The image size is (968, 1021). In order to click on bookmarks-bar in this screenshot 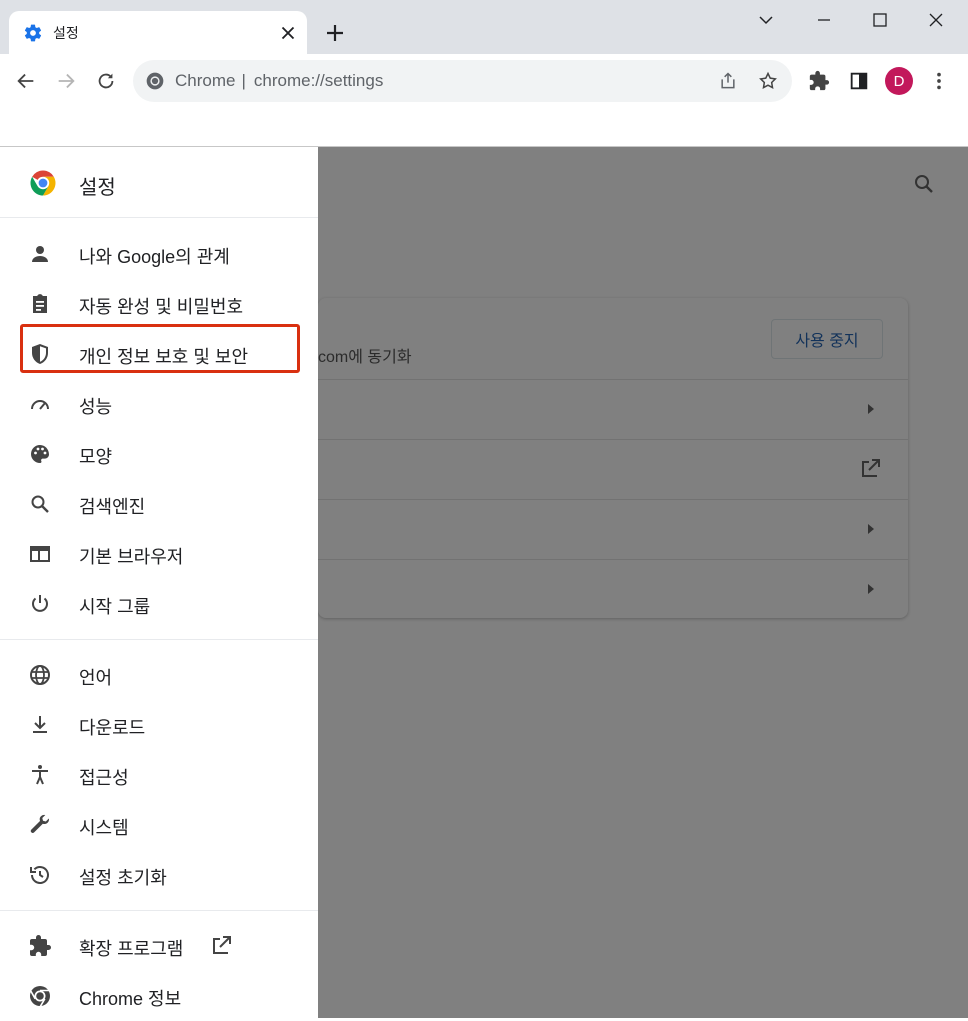, I will do `click(484, 127)`.